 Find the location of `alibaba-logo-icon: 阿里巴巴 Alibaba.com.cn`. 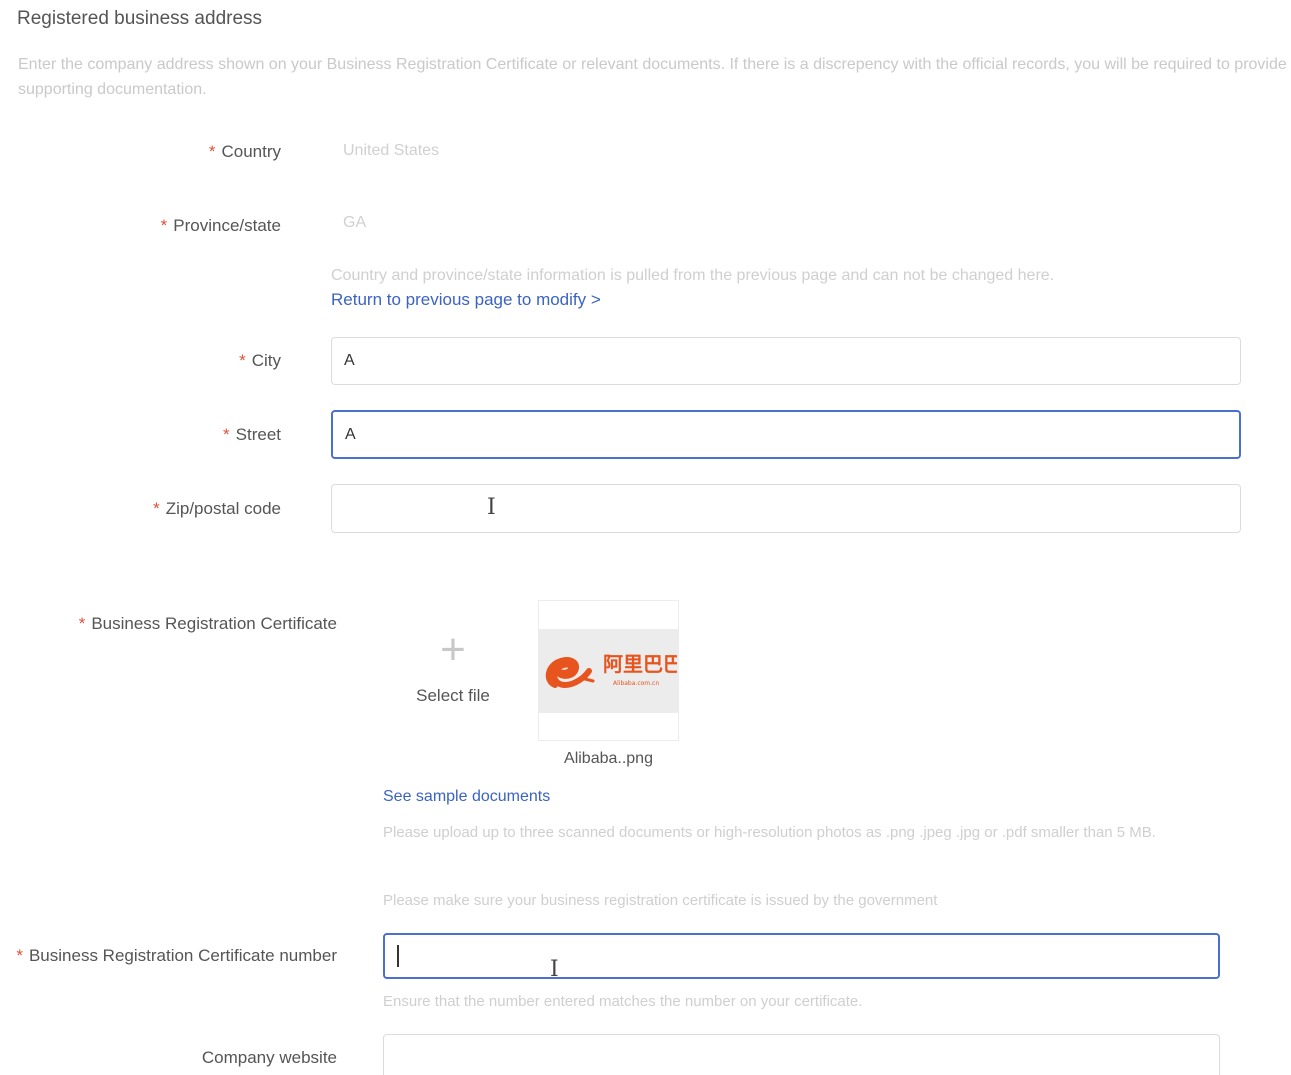

alibaba-logo-icon: 阿里巴巴 Alibaba.com.cn is located at coordinates (611, 670).